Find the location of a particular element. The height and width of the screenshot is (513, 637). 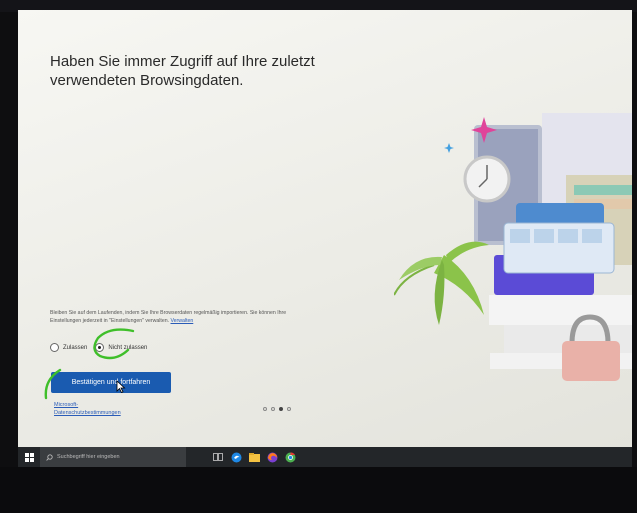

windows-logo-icon is located at coordinates (29, 457).